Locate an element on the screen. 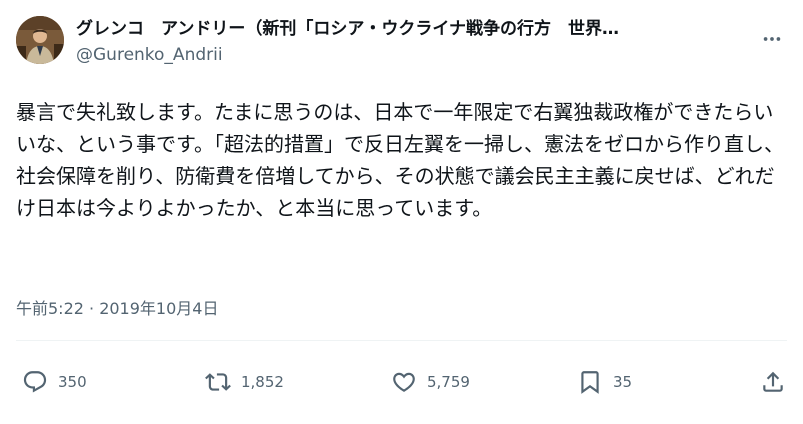 This screenshot has width=803, height=424. retweet-arrows-icon is located at coordinates (218, 382).